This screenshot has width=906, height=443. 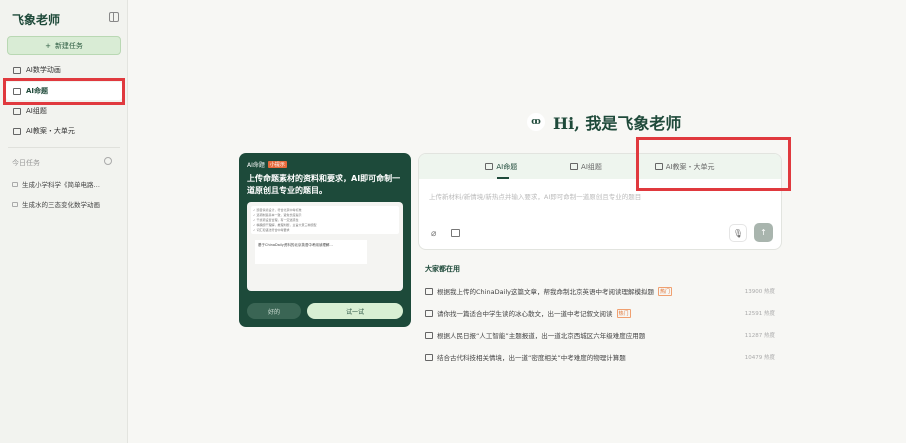 I want to click on avatar: ꝏ, so click(x=536, y=122).